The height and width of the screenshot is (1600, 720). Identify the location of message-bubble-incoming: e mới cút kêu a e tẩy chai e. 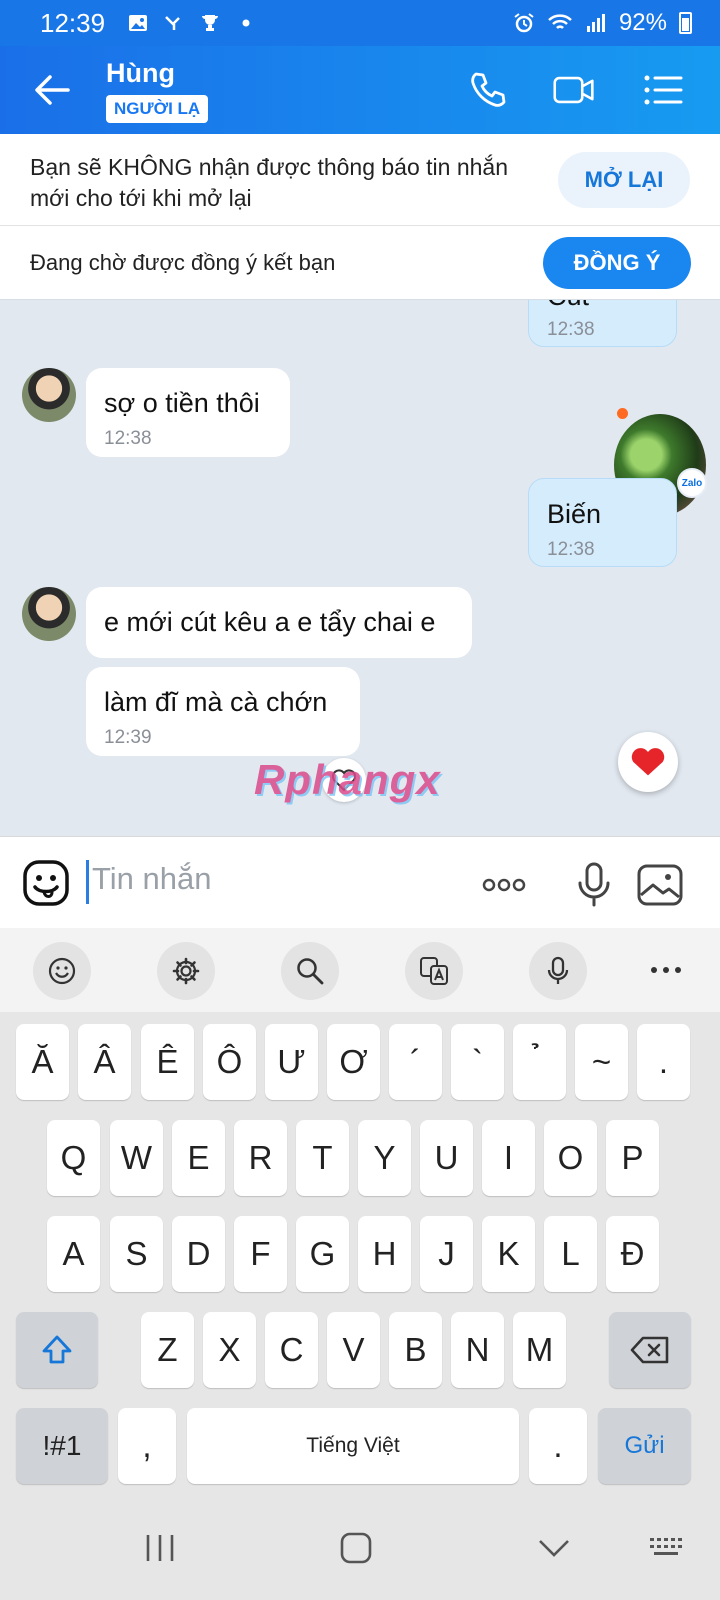
(279, 622).